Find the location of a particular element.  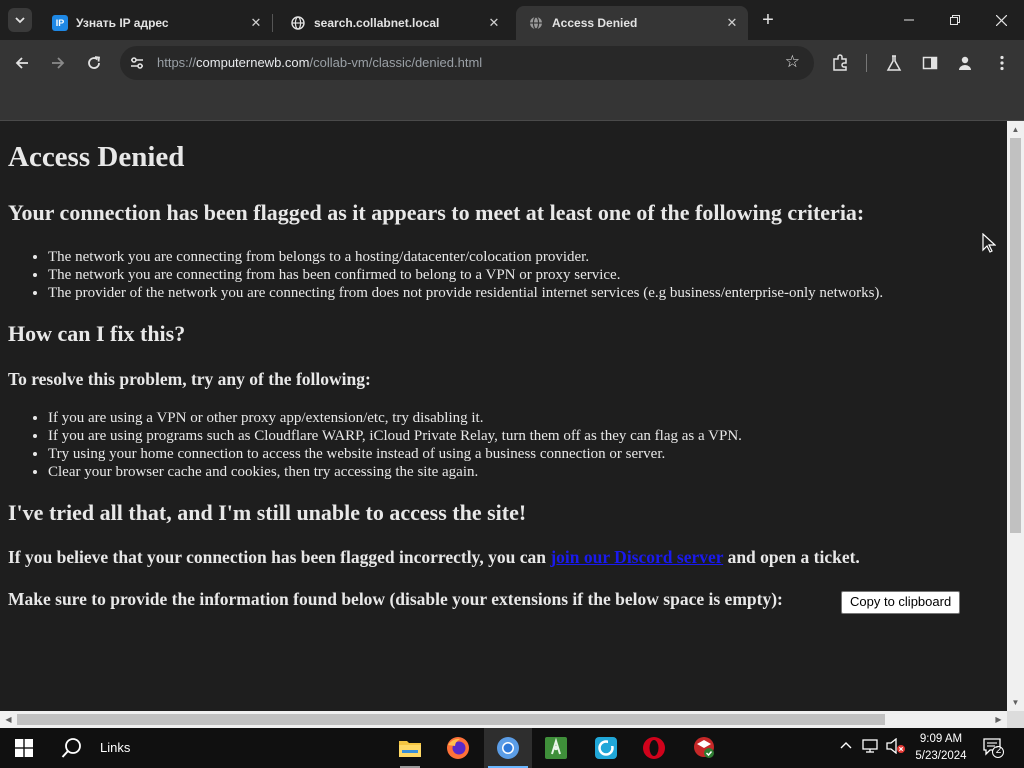

clock-date: 5/23/2024 is located at coordinates (941, 756).